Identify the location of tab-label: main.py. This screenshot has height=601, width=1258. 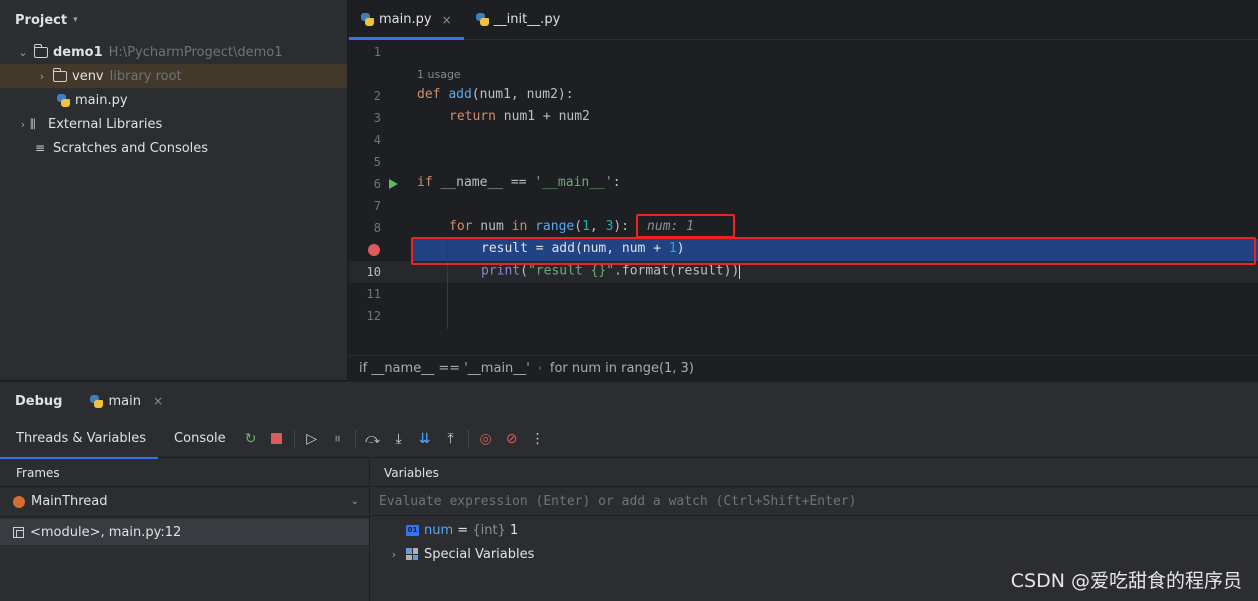
(405, 19).